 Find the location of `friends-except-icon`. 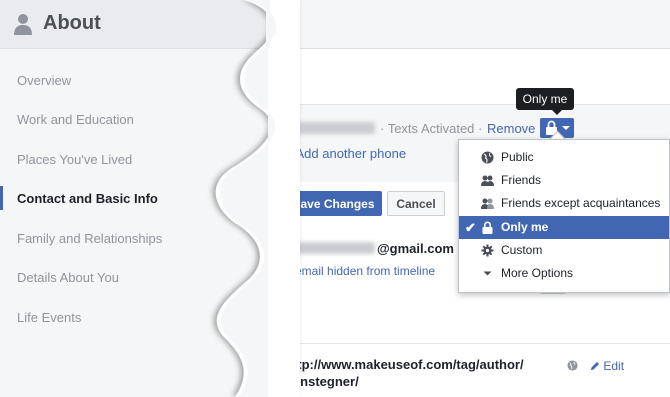

friends-except-icon is located at coordinates (487, 203).